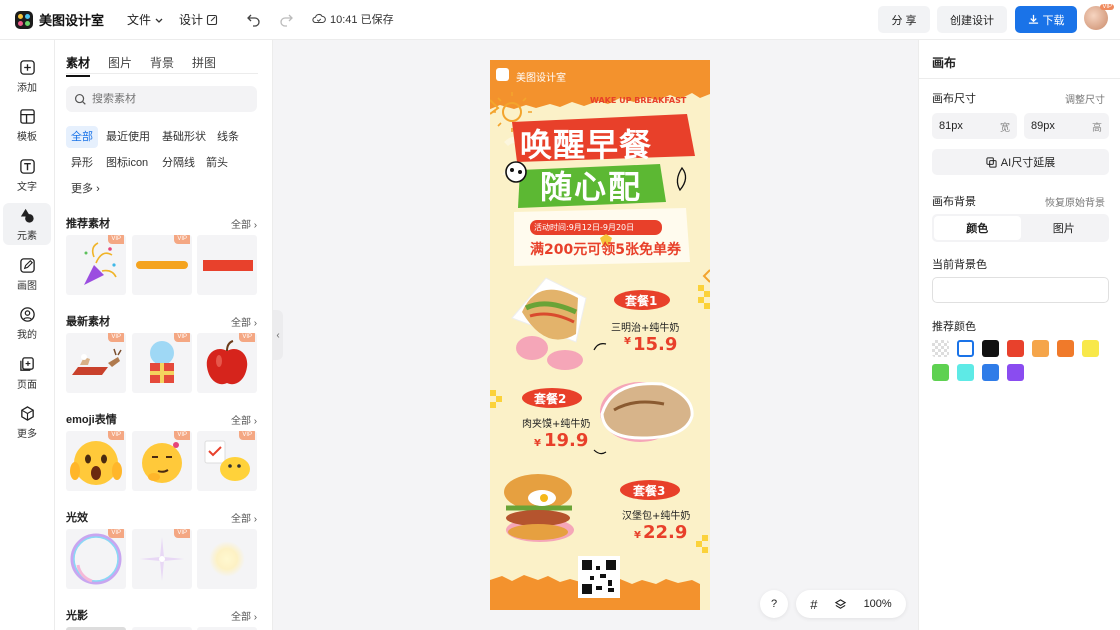 Image resolution: width=1120 pixels, height=630 pixels. Describe the element at coordinates (1020, 290) in the screenshot. I see `current-bg-swatch` at that location.